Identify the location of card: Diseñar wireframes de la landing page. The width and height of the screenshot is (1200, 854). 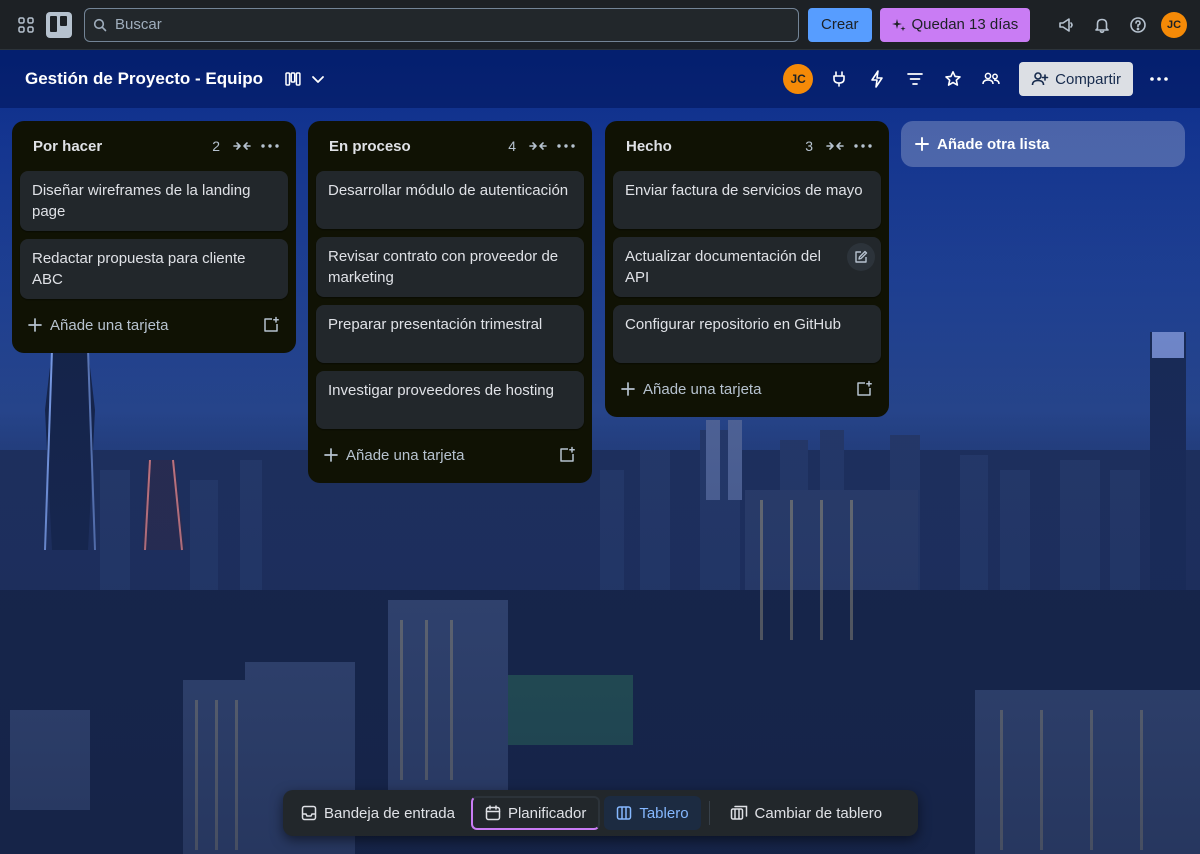
(154, 201).